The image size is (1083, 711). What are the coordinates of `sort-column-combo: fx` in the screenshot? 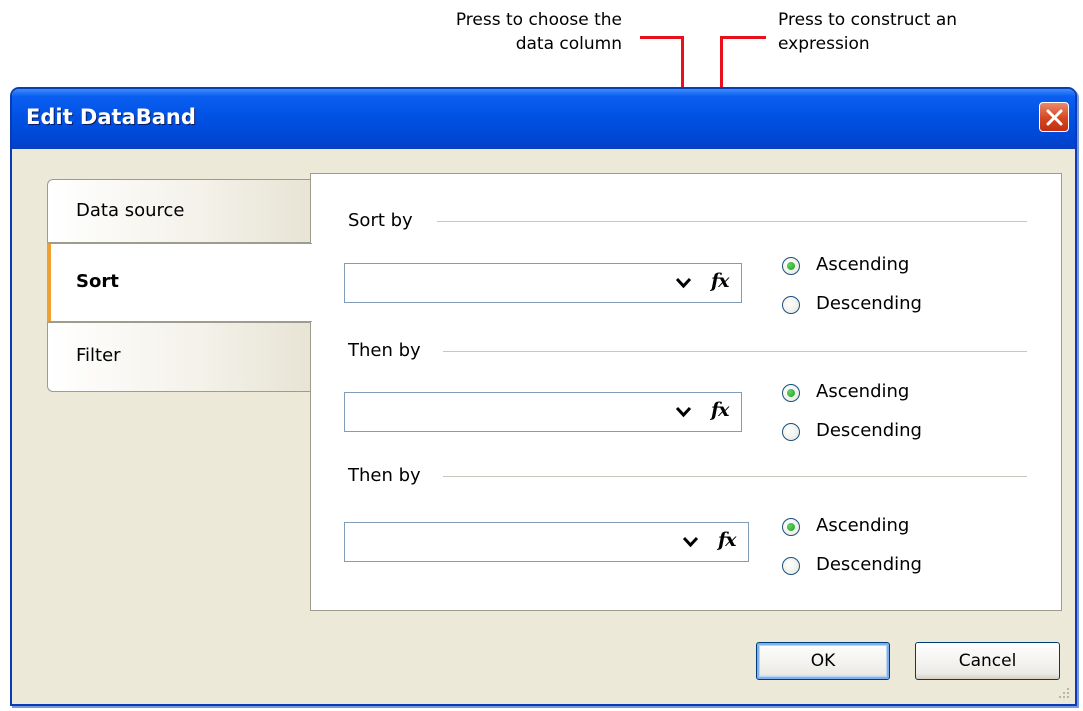 It's located at (543, 283).